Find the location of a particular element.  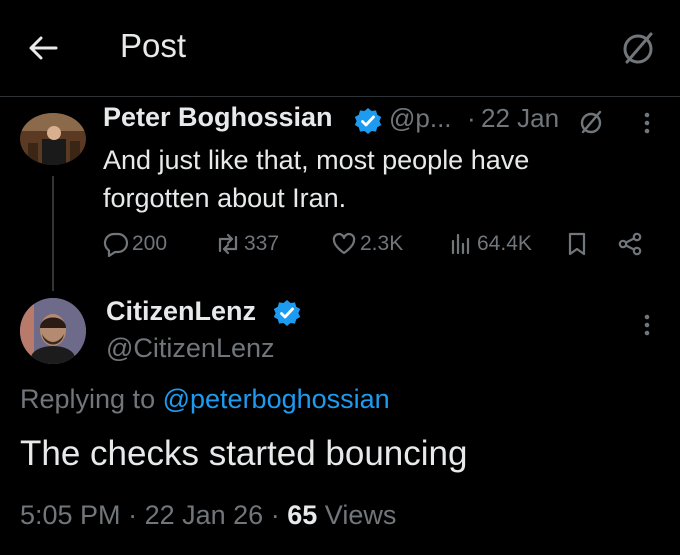

tweet-time: 5:05 PM is located at coordinates (70, 515).